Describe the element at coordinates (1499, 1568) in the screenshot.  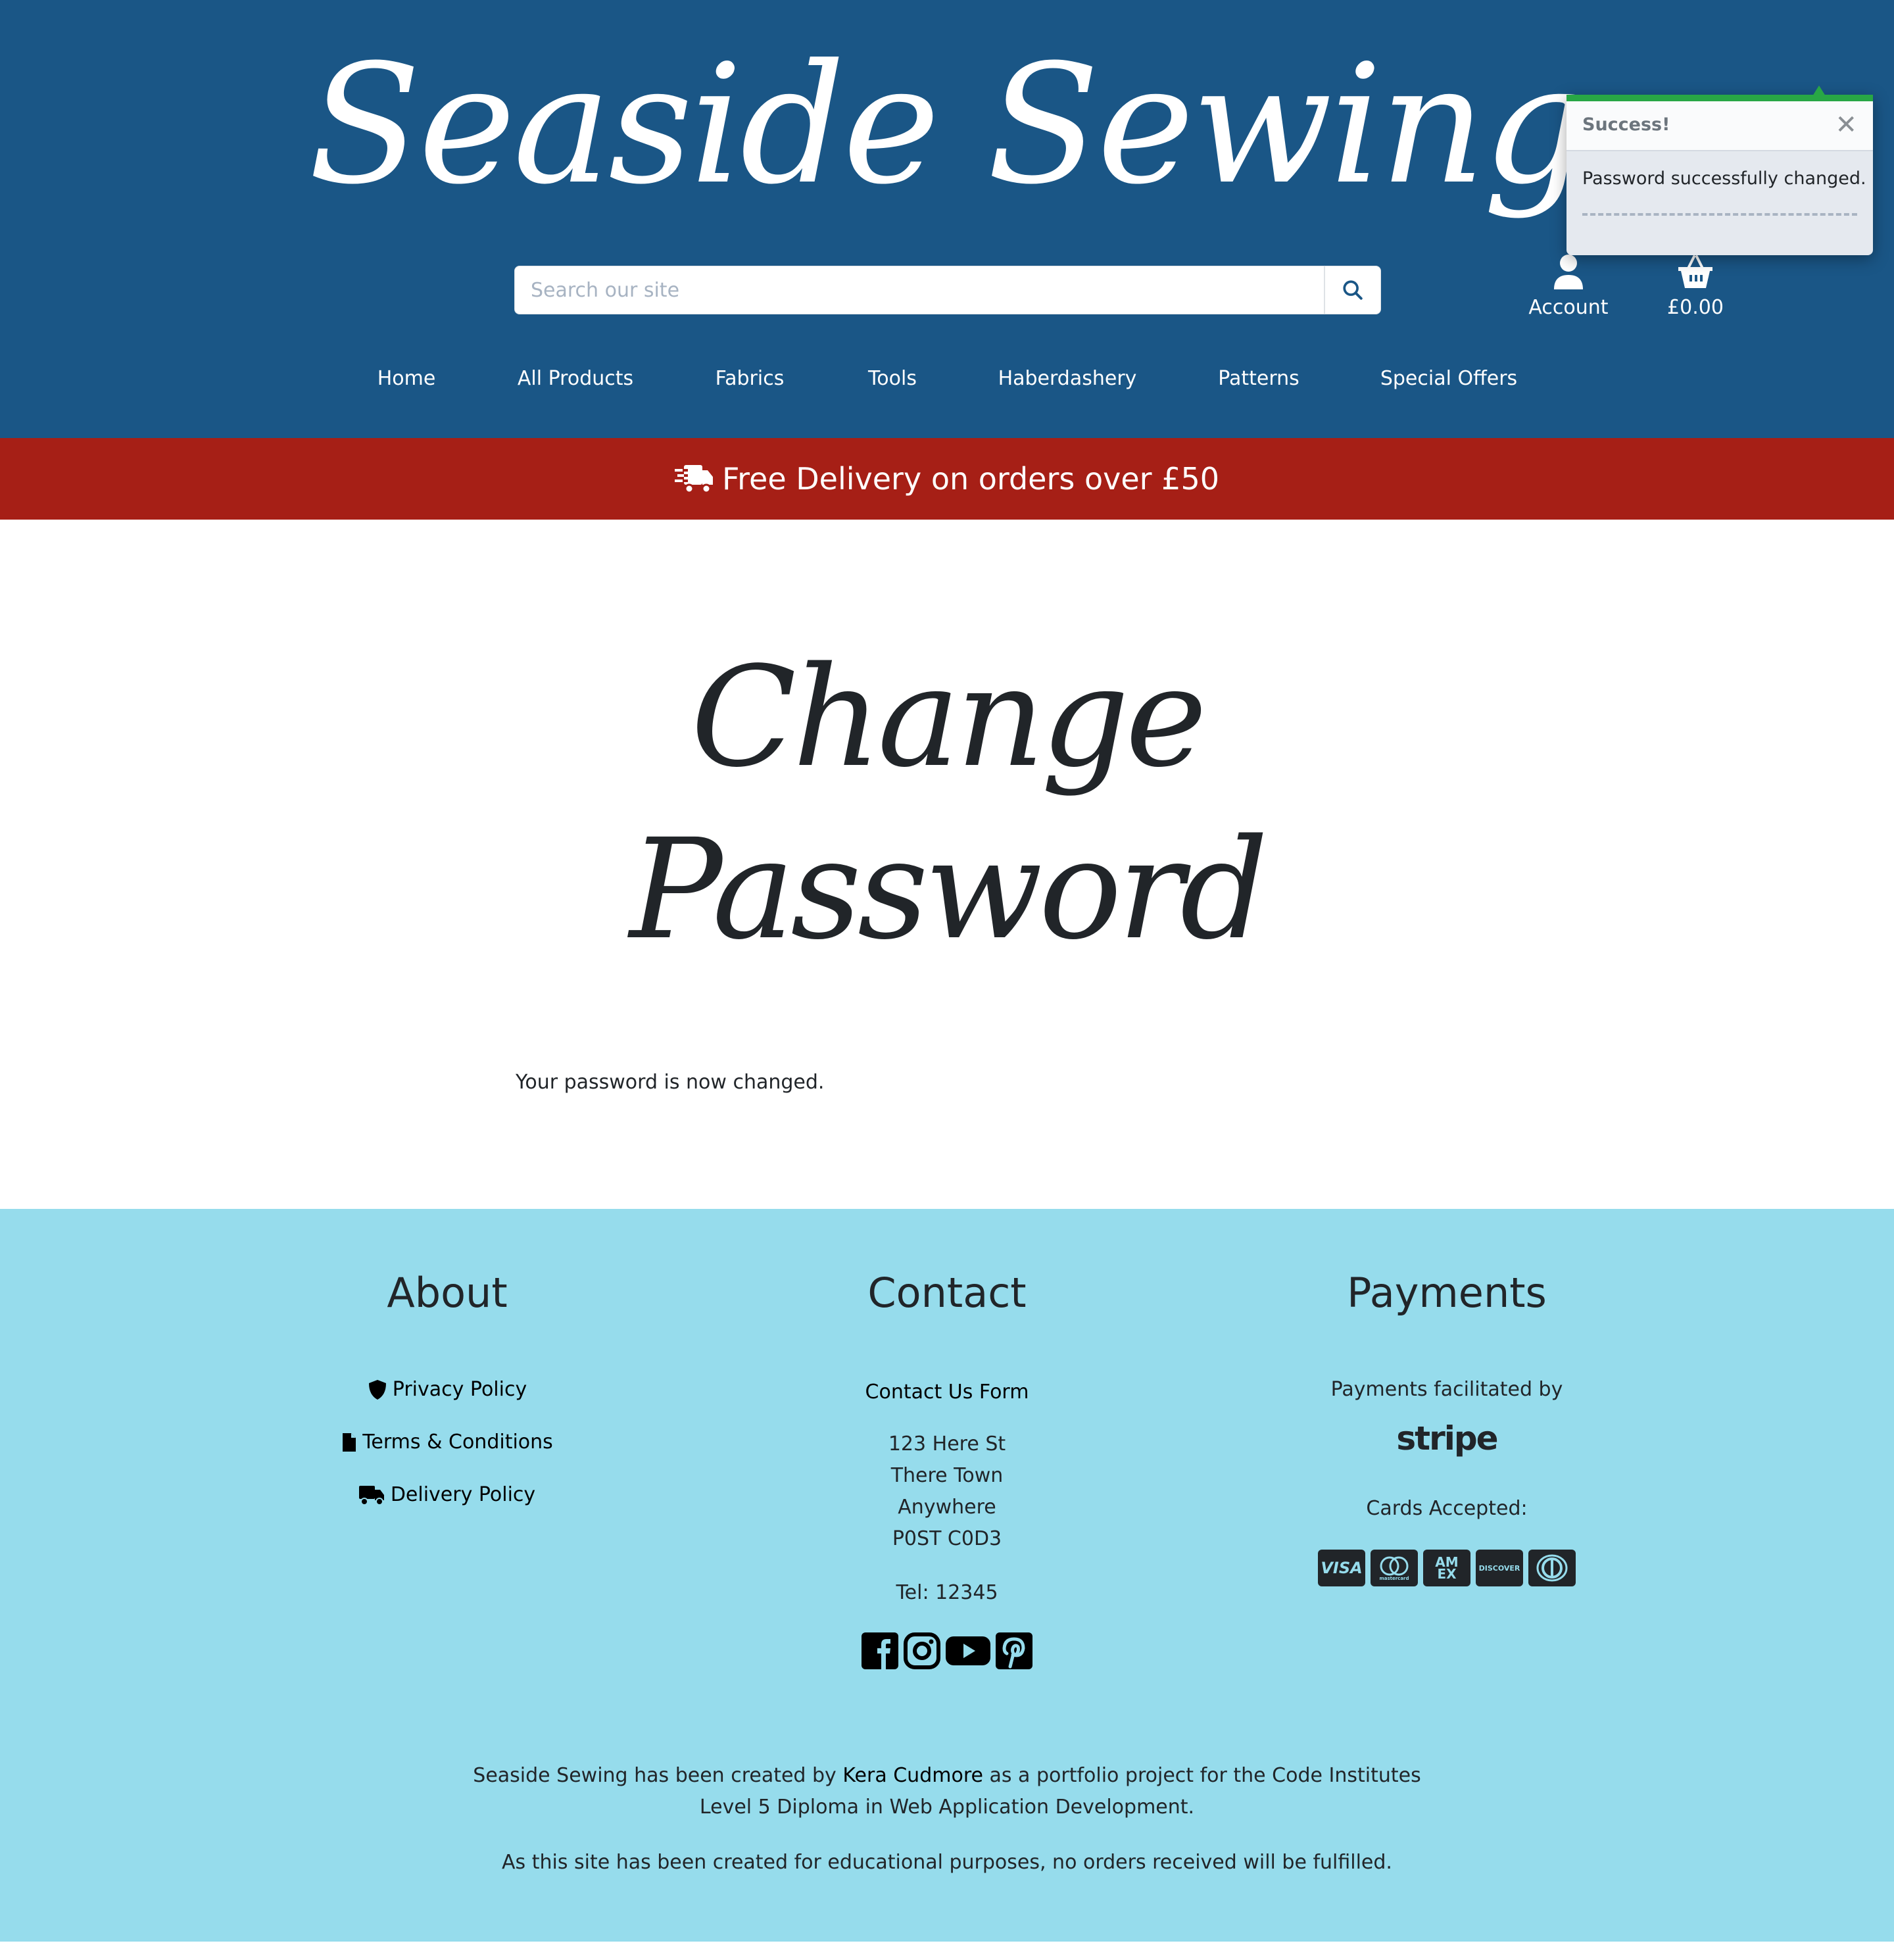
I see `discover-icon: DISCOVER` at that location.